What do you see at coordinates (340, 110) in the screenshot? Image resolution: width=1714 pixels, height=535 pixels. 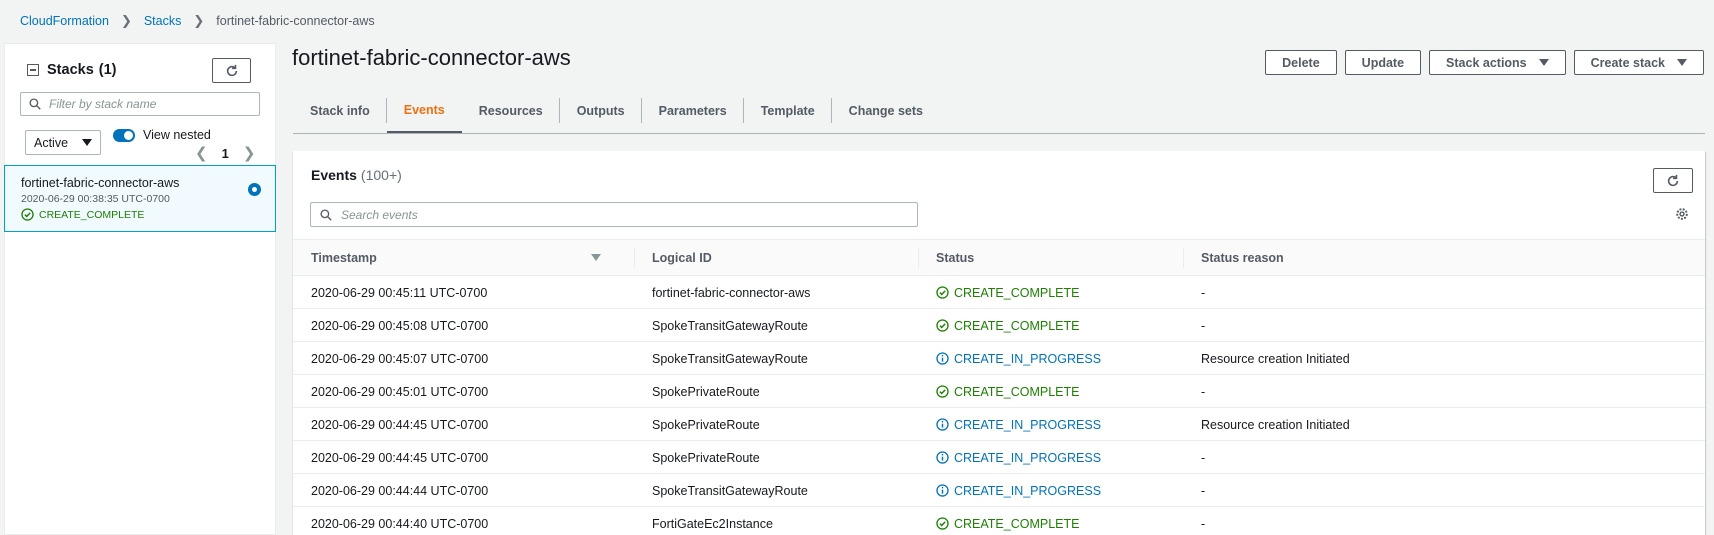 I see `tab-stack-info: Stack info` at bounding box center [340, 110].